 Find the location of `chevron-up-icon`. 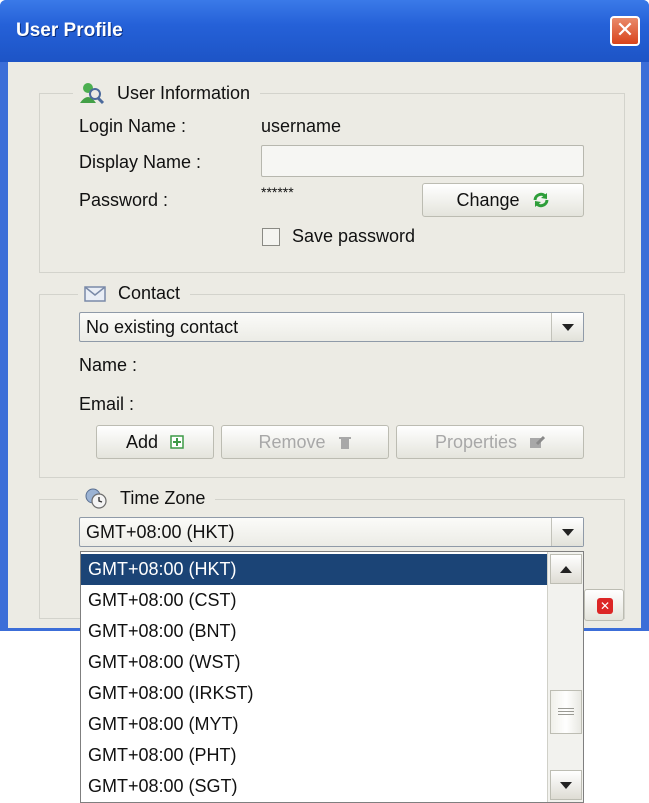

chevron-up-icon is located at coordinates (566, 569).